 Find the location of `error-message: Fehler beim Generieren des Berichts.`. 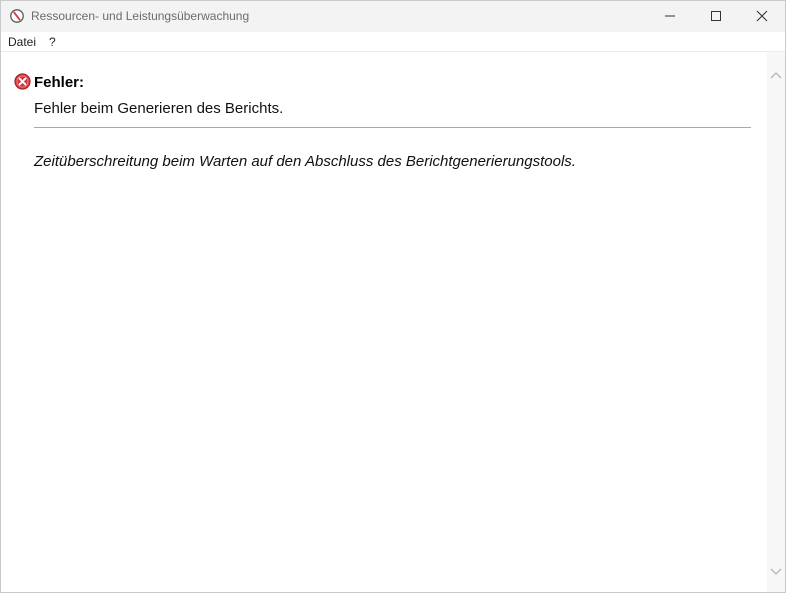

error-message: Fehler beim Generieren des Berichts. is located at coordinates (159, 108).